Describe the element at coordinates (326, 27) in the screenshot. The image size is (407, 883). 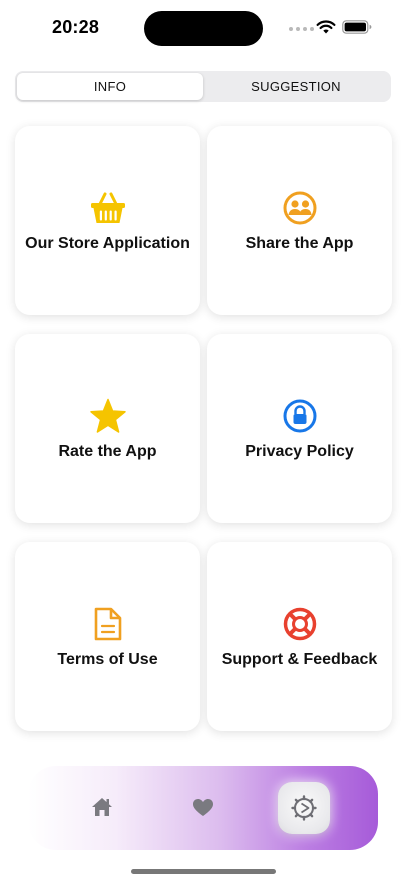
I see `wifi-icon` at that location.